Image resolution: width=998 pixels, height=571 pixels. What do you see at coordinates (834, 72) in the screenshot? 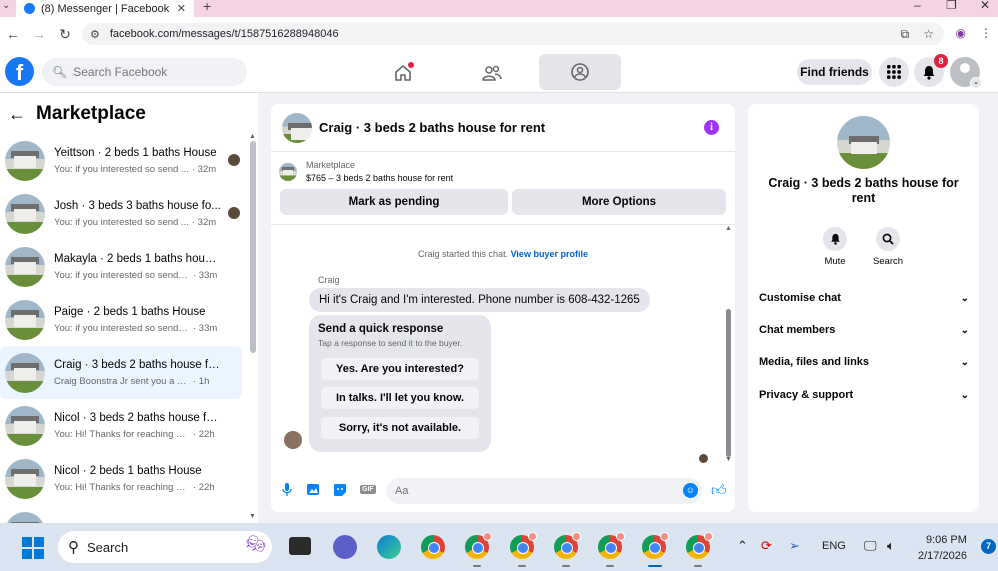
I see `find-friends-button: Find friends` at bounding box center [834, 72].